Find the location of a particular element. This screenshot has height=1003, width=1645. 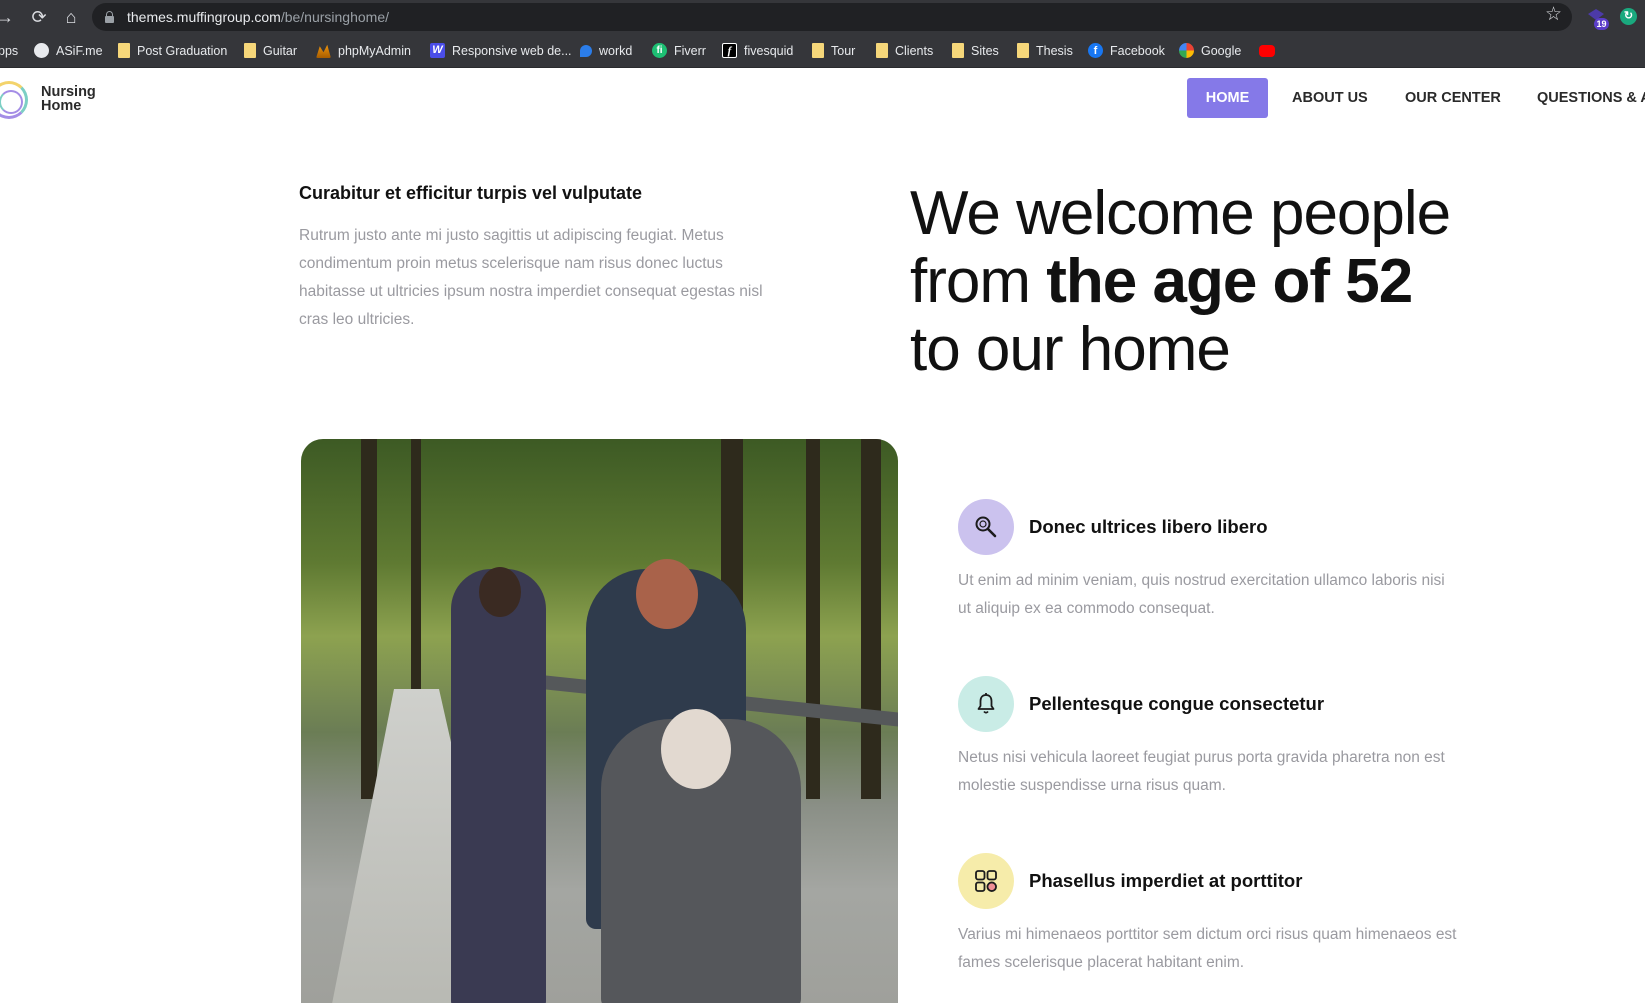

bookmark-fivesquid: f fivesquid is located at coordinates (757, 51).